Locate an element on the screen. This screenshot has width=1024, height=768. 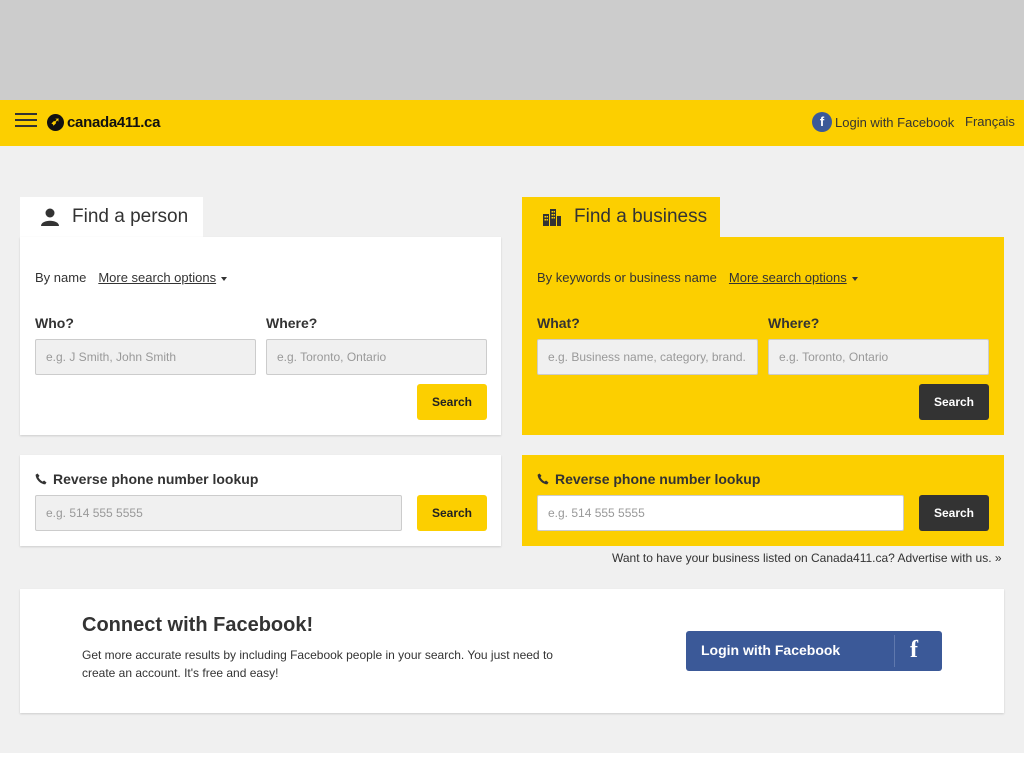
business-reverse-search-button: Search is located at coordinates (954, 513).